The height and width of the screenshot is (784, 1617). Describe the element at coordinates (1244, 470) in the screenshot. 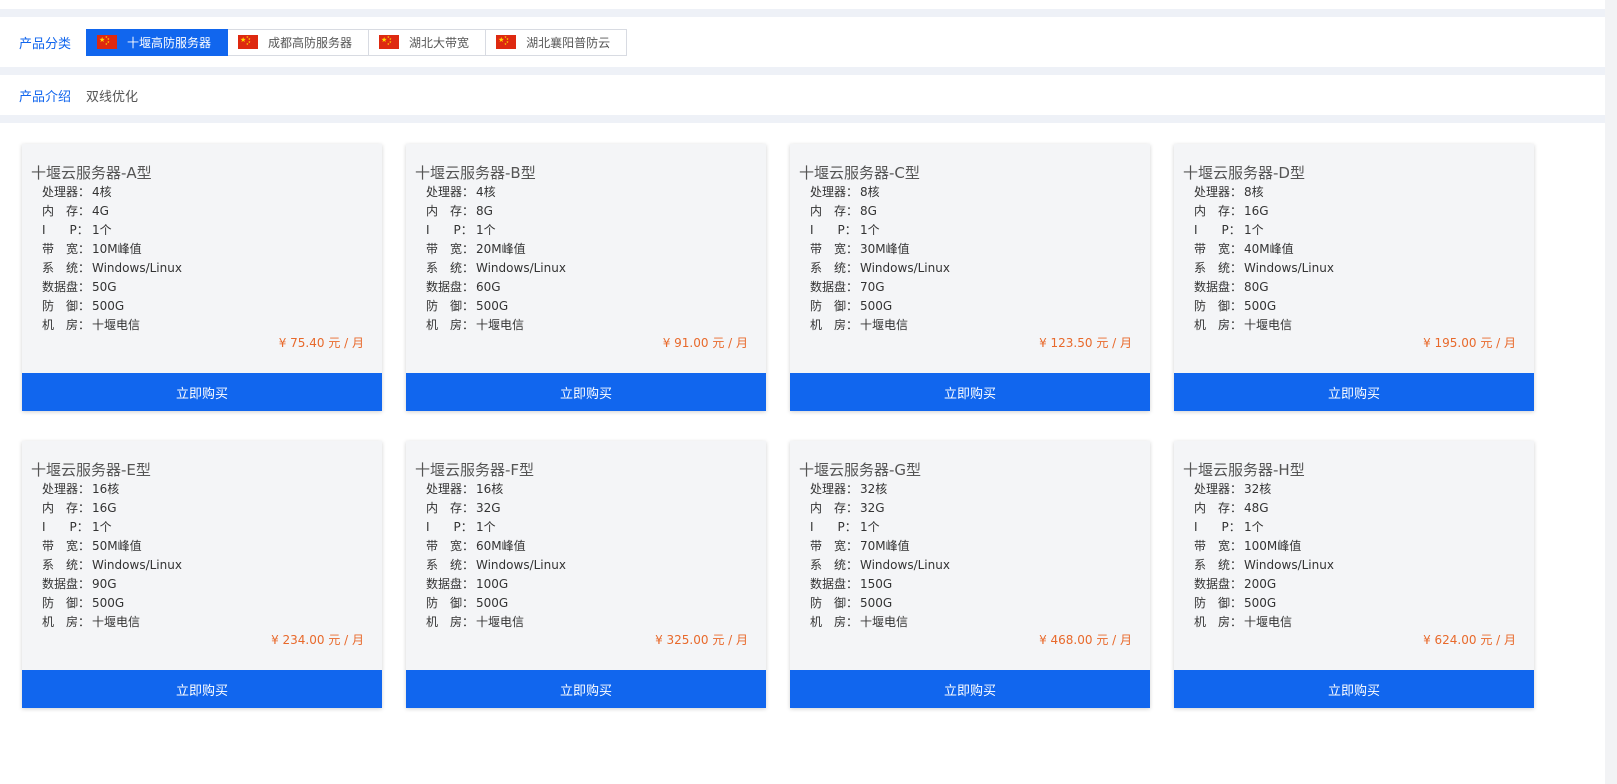

I see `product-title: 十堰云服务器-H型` at that location.